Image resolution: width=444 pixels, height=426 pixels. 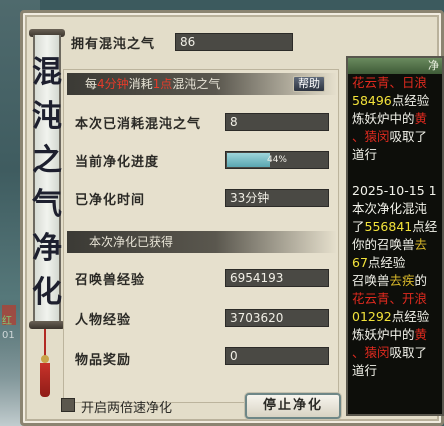 What do you see at coordinates (390, 82) in the screenshot?
I see `log-segment: 花云青、日浪` at bounding box center [390, 82].